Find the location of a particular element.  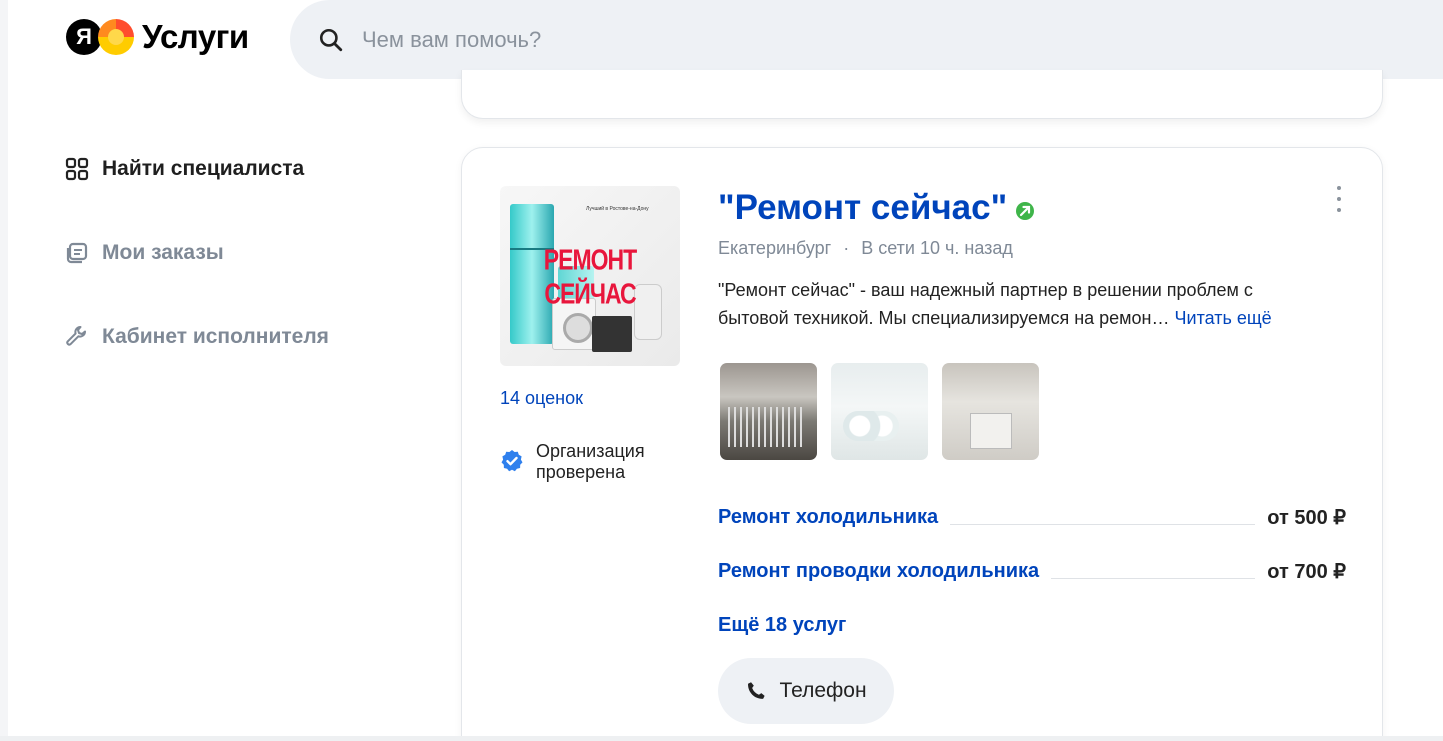

online-status-label: В сети 10 ч. назад is located at coordinates (937, 248).